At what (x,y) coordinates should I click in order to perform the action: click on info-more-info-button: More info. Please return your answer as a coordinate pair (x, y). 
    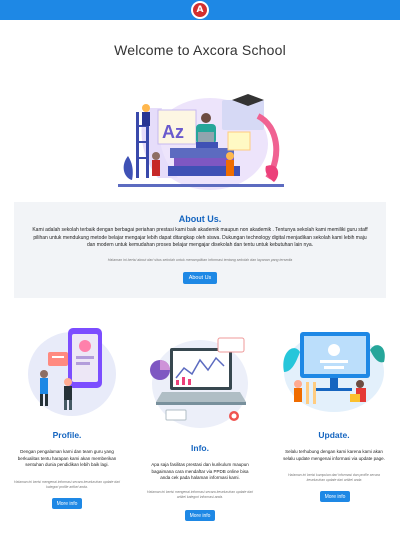
    Looking at the image, I should click on (200, 515).